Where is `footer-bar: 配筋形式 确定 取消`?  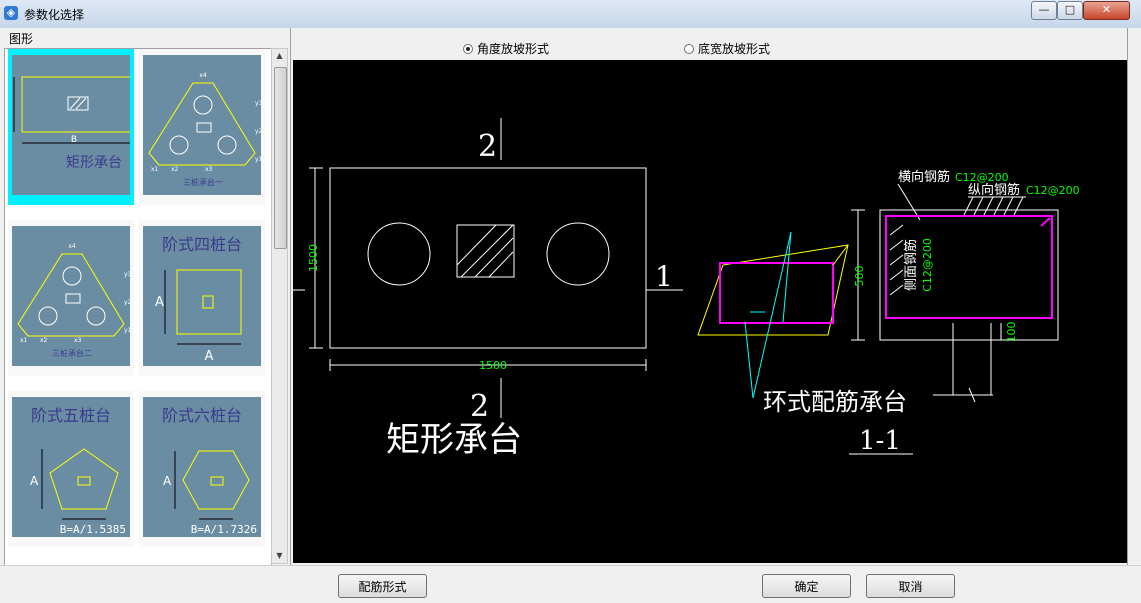 footer-bar: 配筋形式 确定 取消 is located at coordinates (570, 584).